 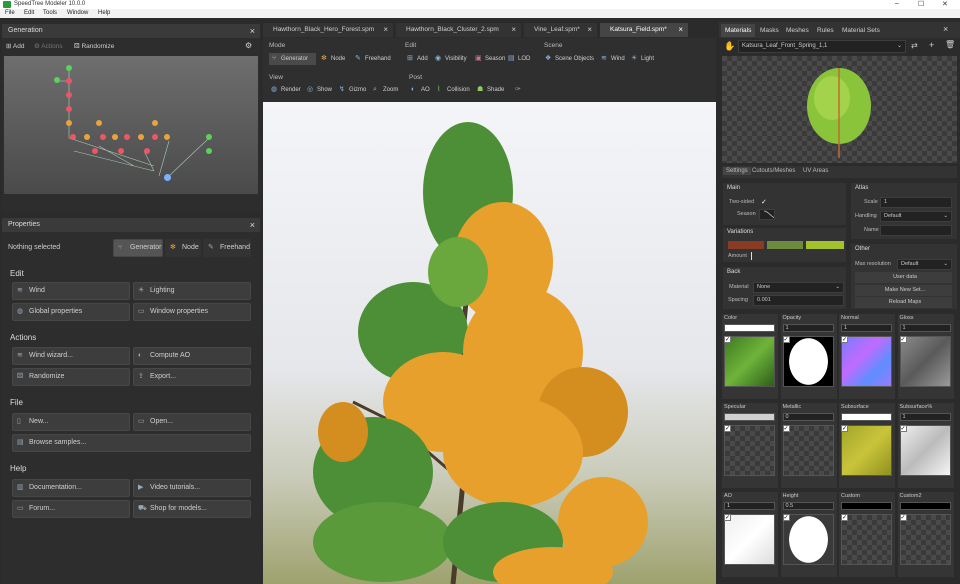 What do you see at coordinates (921, 4) in the screenshot?
I see `maximize-button: ☐` at bounding box center [921, 4].